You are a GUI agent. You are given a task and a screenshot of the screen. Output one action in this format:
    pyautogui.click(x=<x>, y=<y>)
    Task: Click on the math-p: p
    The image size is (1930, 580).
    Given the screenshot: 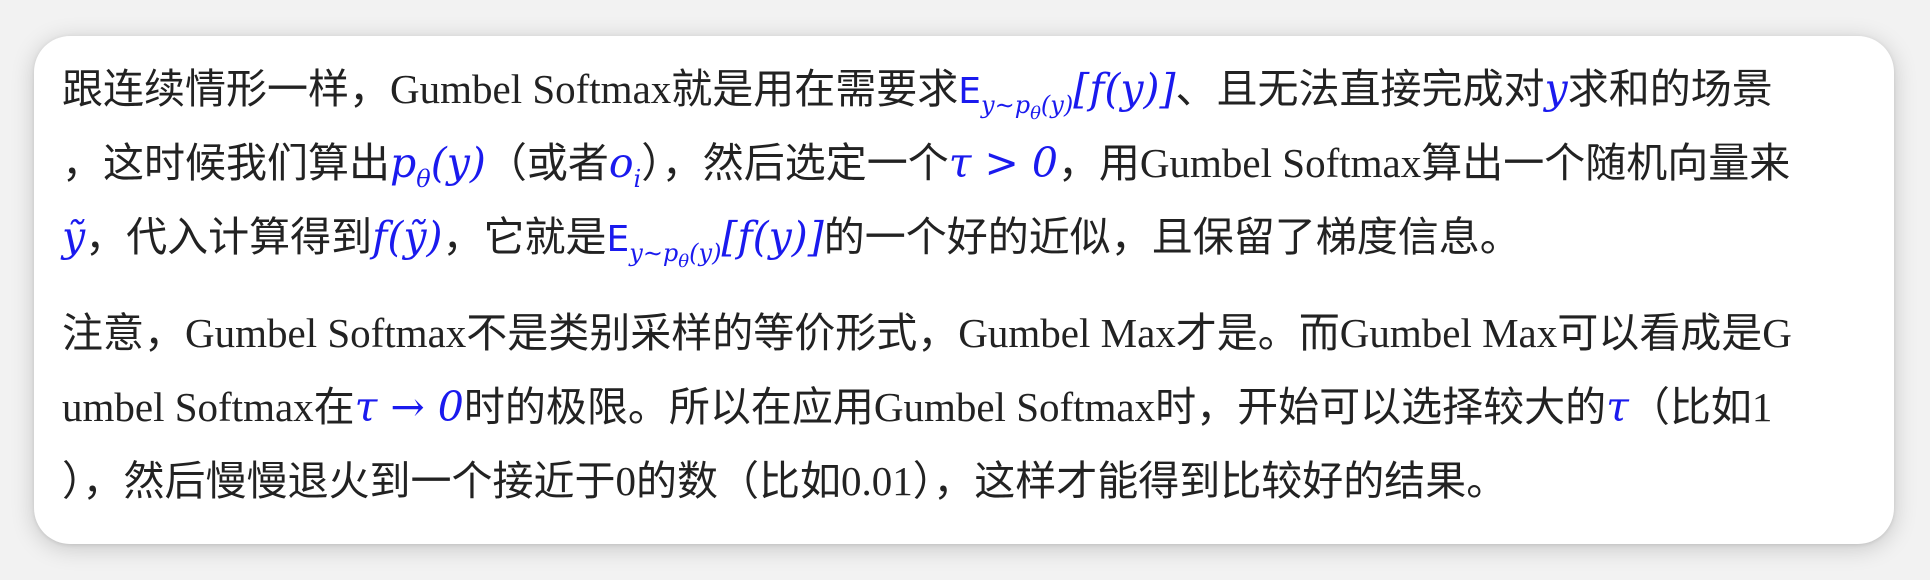 What is the action you would take?
    pyautogui.click(x=403, y=163)
    